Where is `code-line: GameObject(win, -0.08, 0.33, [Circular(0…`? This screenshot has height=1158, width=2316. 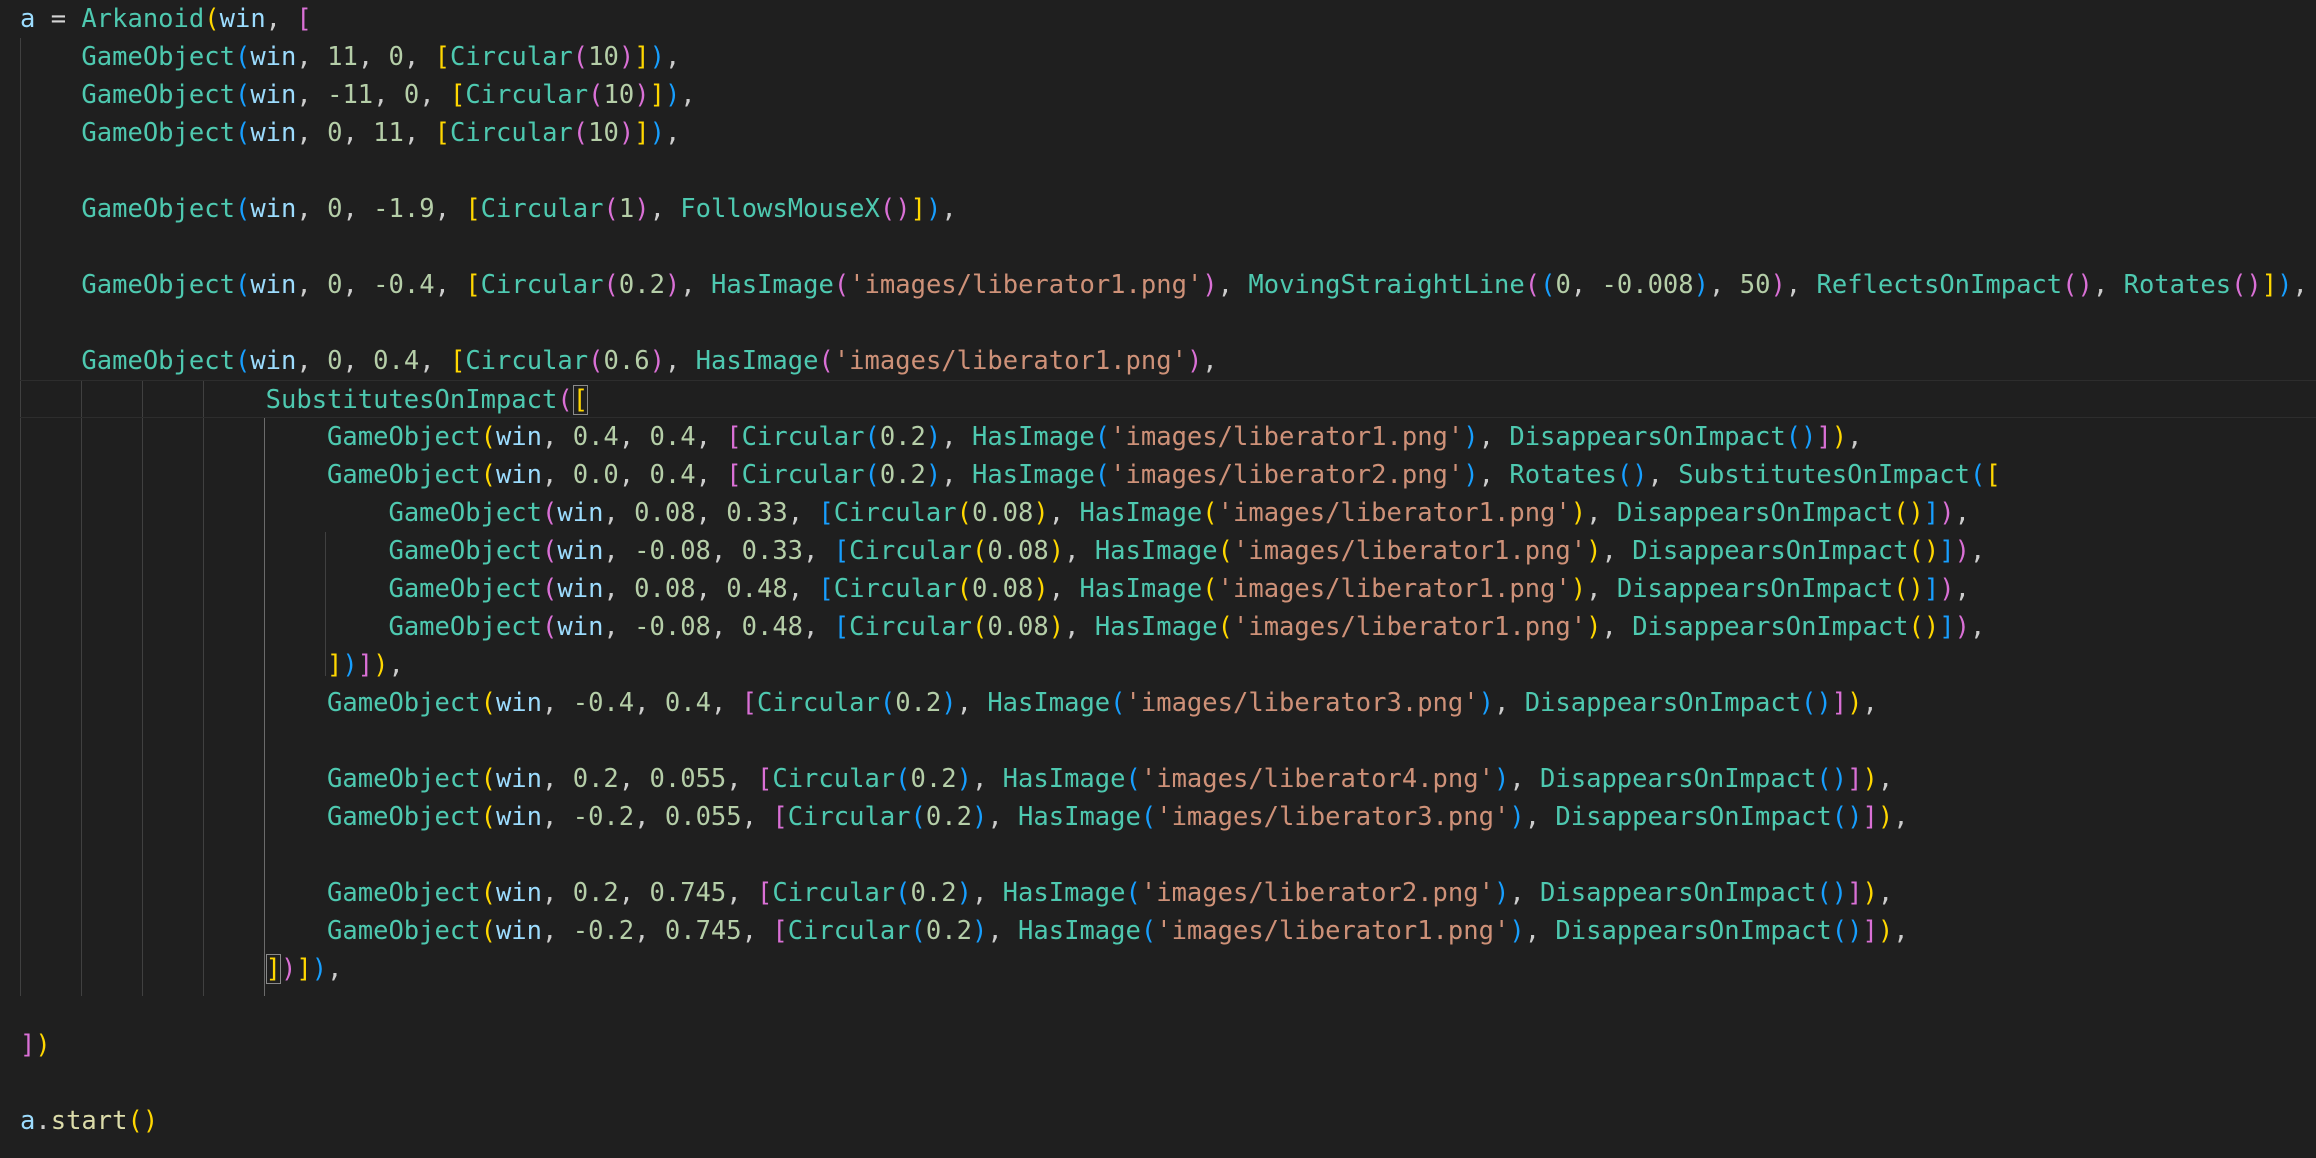
code-line: GameObject(win, -0.08, 0.33, [Circular(0… is located at coordinates (1002, 551).